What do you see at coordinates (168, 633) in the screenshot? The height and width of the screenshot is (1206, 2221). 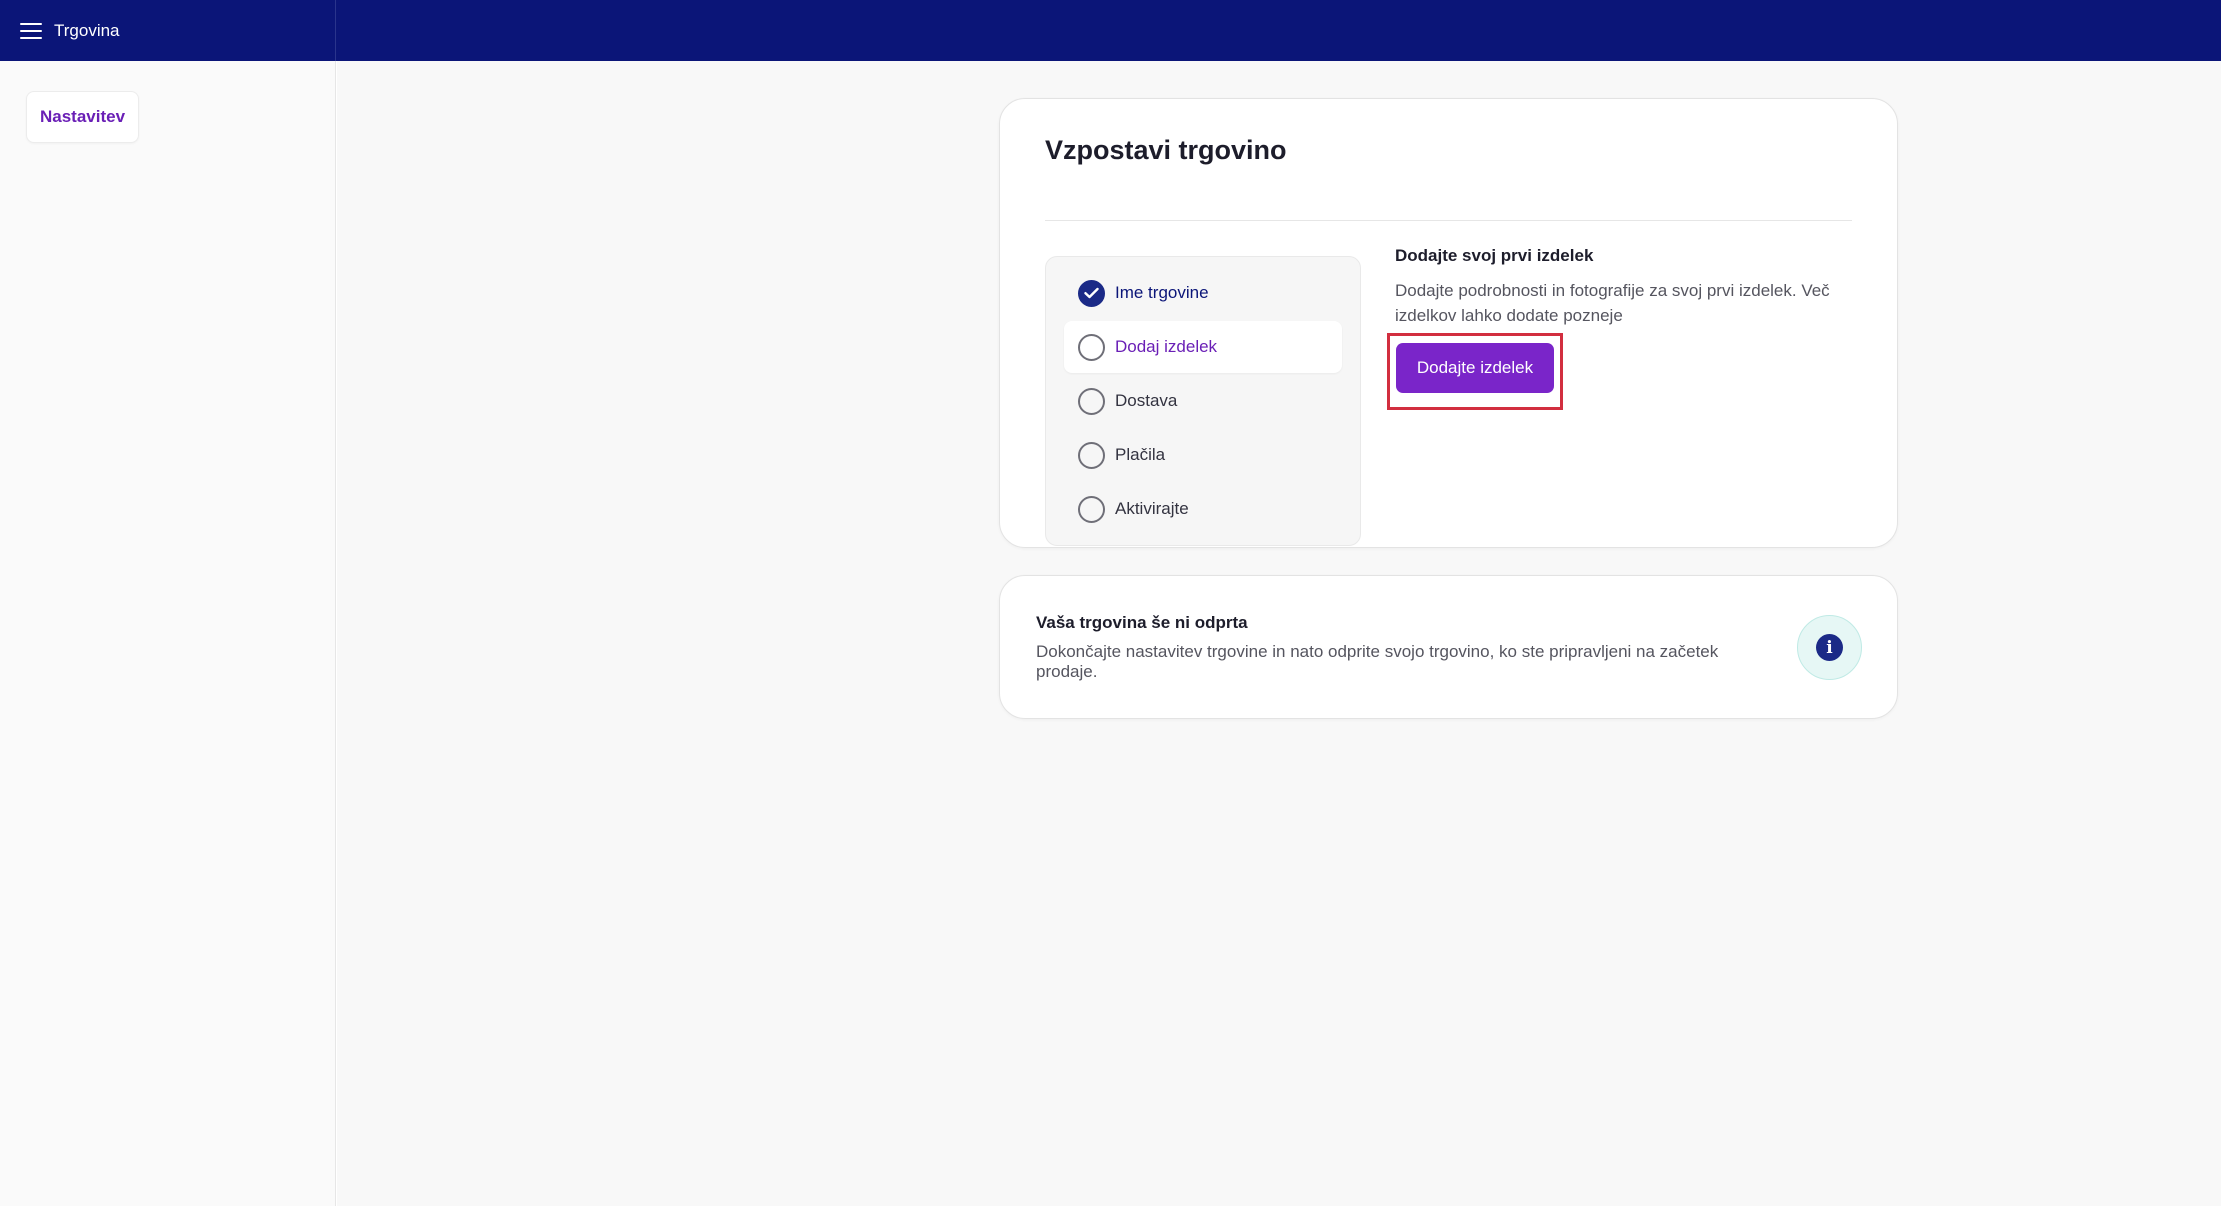 I see `sidebar: Nastavitev` at bounding box center [168, 633].